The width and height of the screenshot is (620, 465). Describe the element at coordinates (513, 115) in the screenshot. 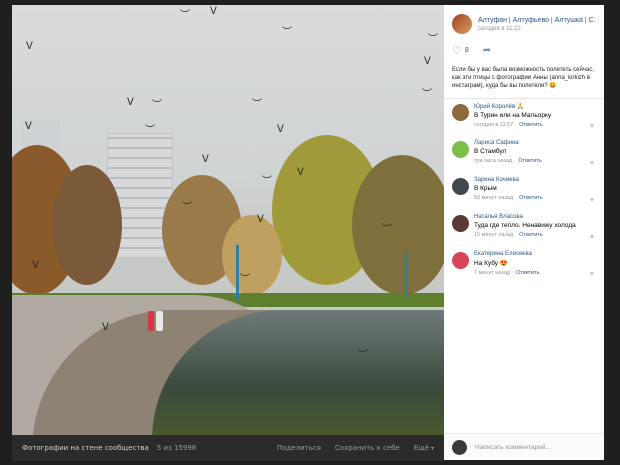

I see `comment-text: В Турин или на Мальорку` at that location.